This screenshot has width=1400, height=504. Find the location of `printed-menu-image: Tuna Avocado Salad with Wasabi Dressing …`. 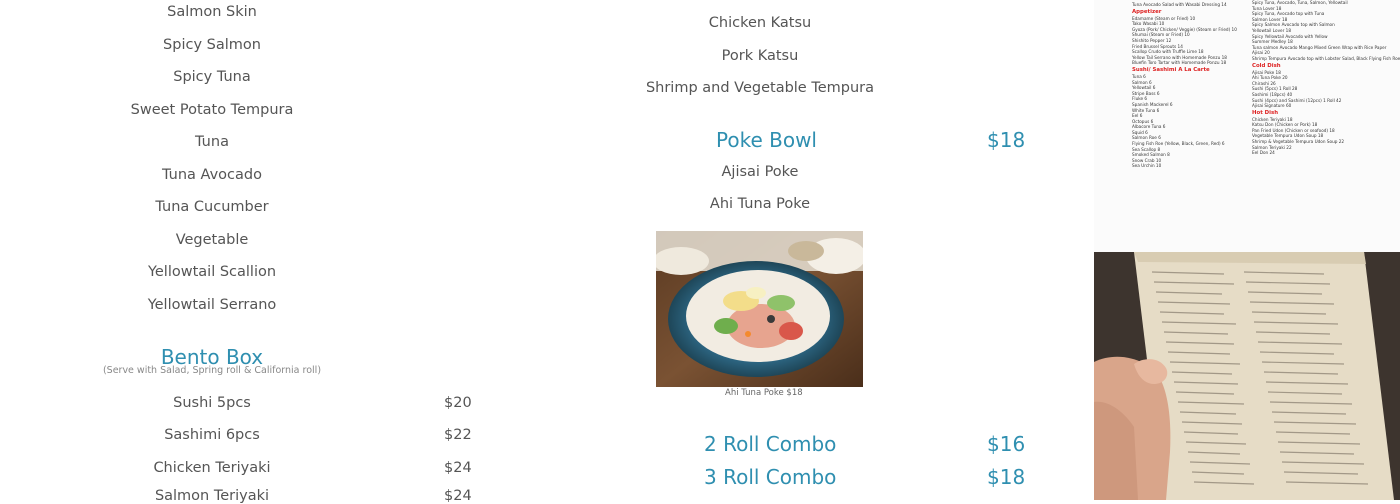

printed-menu-image: Tuna Avocado Salad with Wasabi Dressing … is located at coordinates (1247, 126).